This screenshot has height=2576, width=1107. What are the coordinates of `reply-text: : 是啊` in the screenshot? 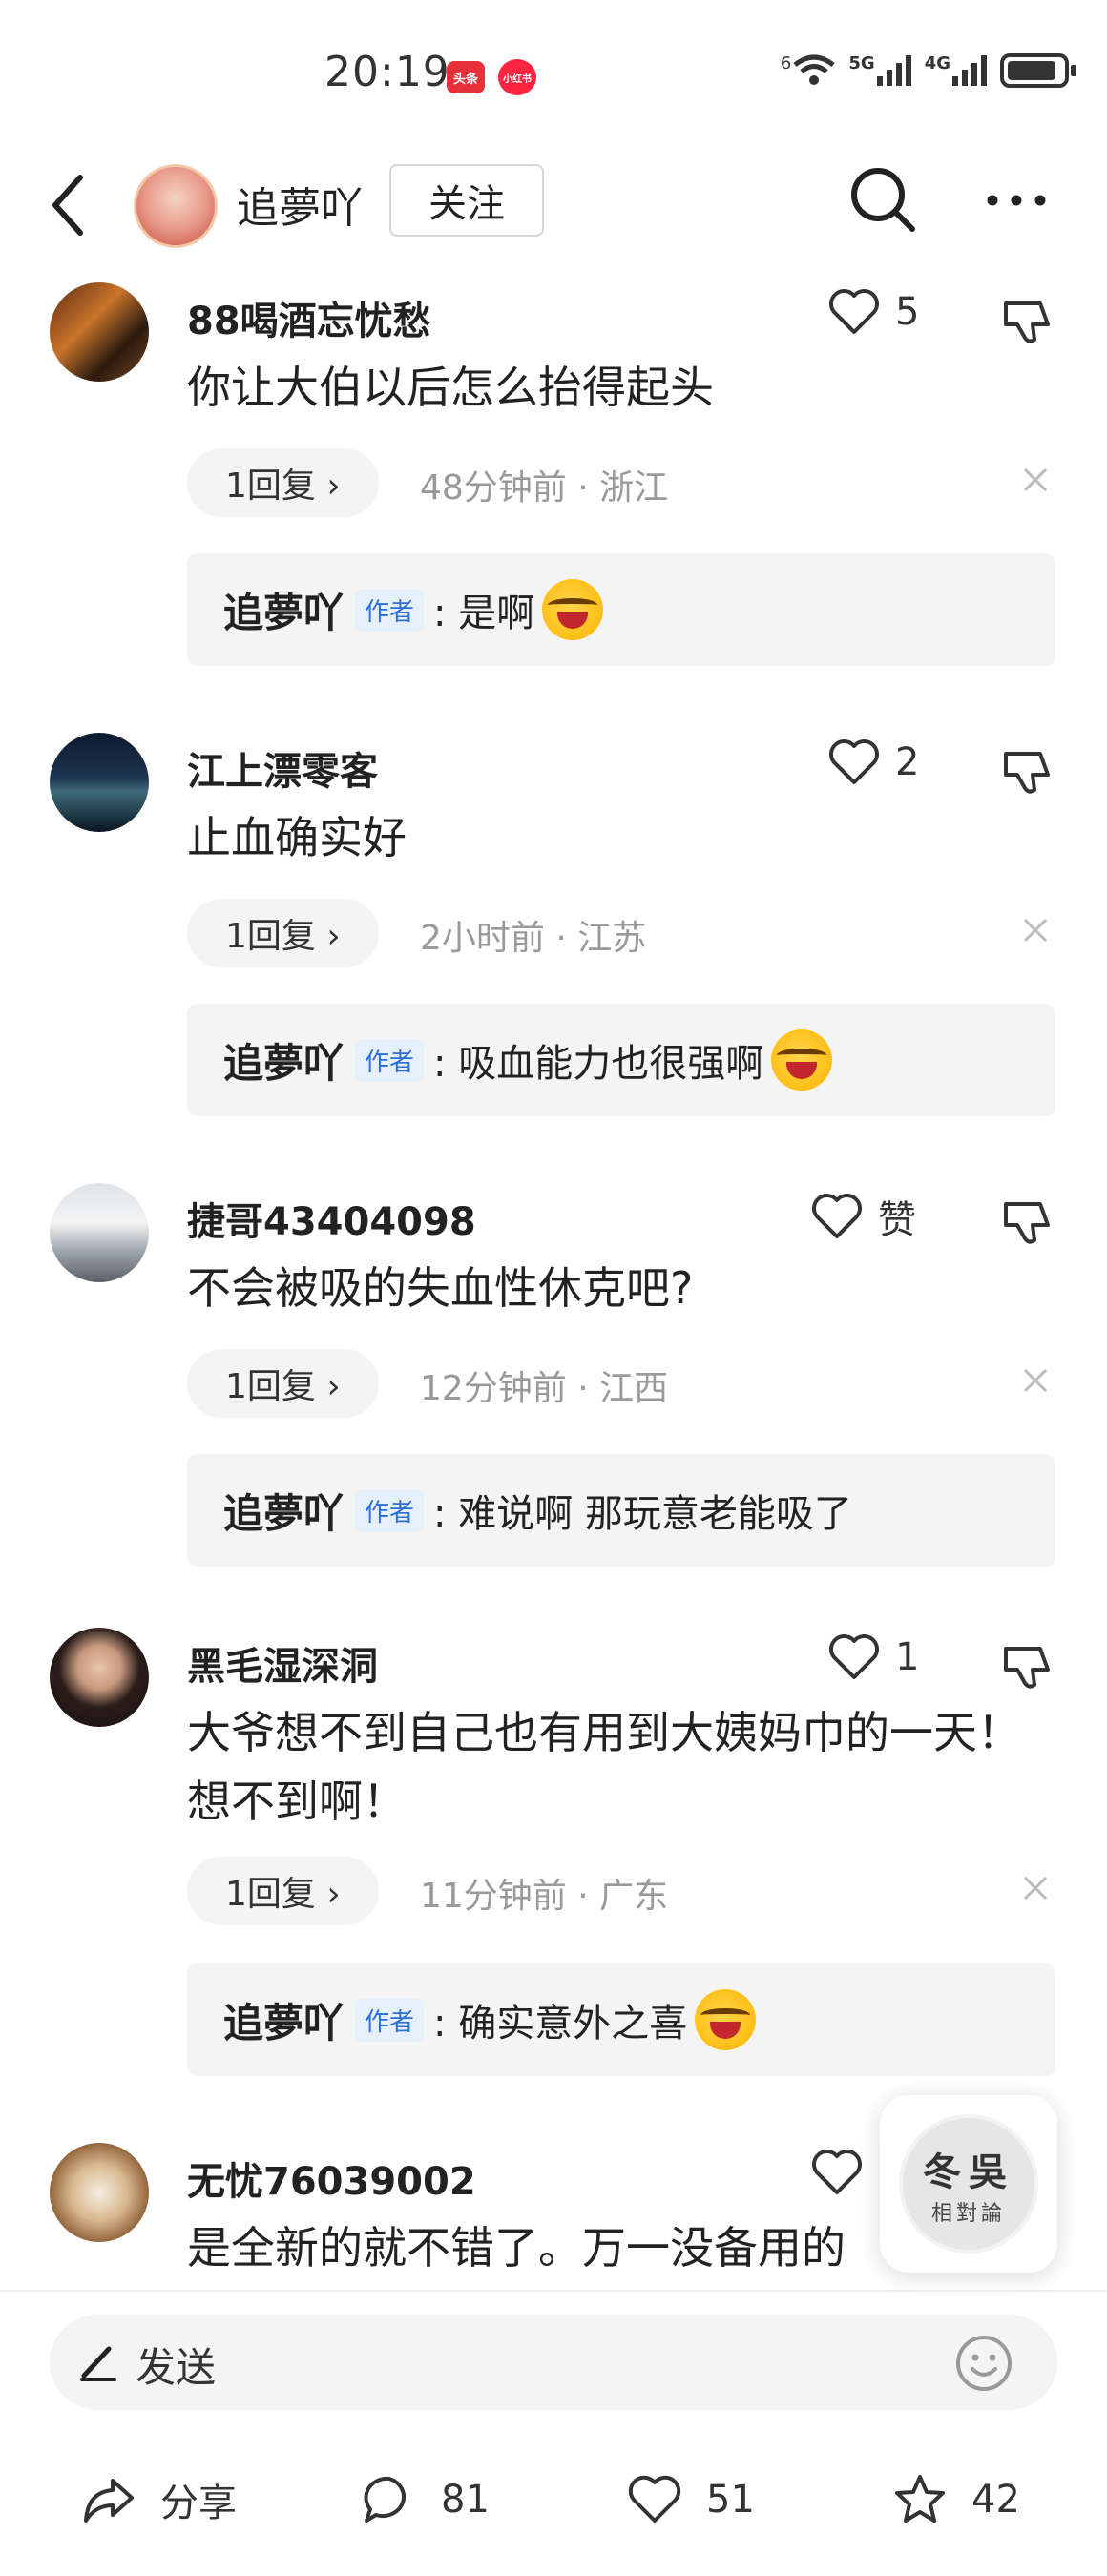 It's located at (484, 613).